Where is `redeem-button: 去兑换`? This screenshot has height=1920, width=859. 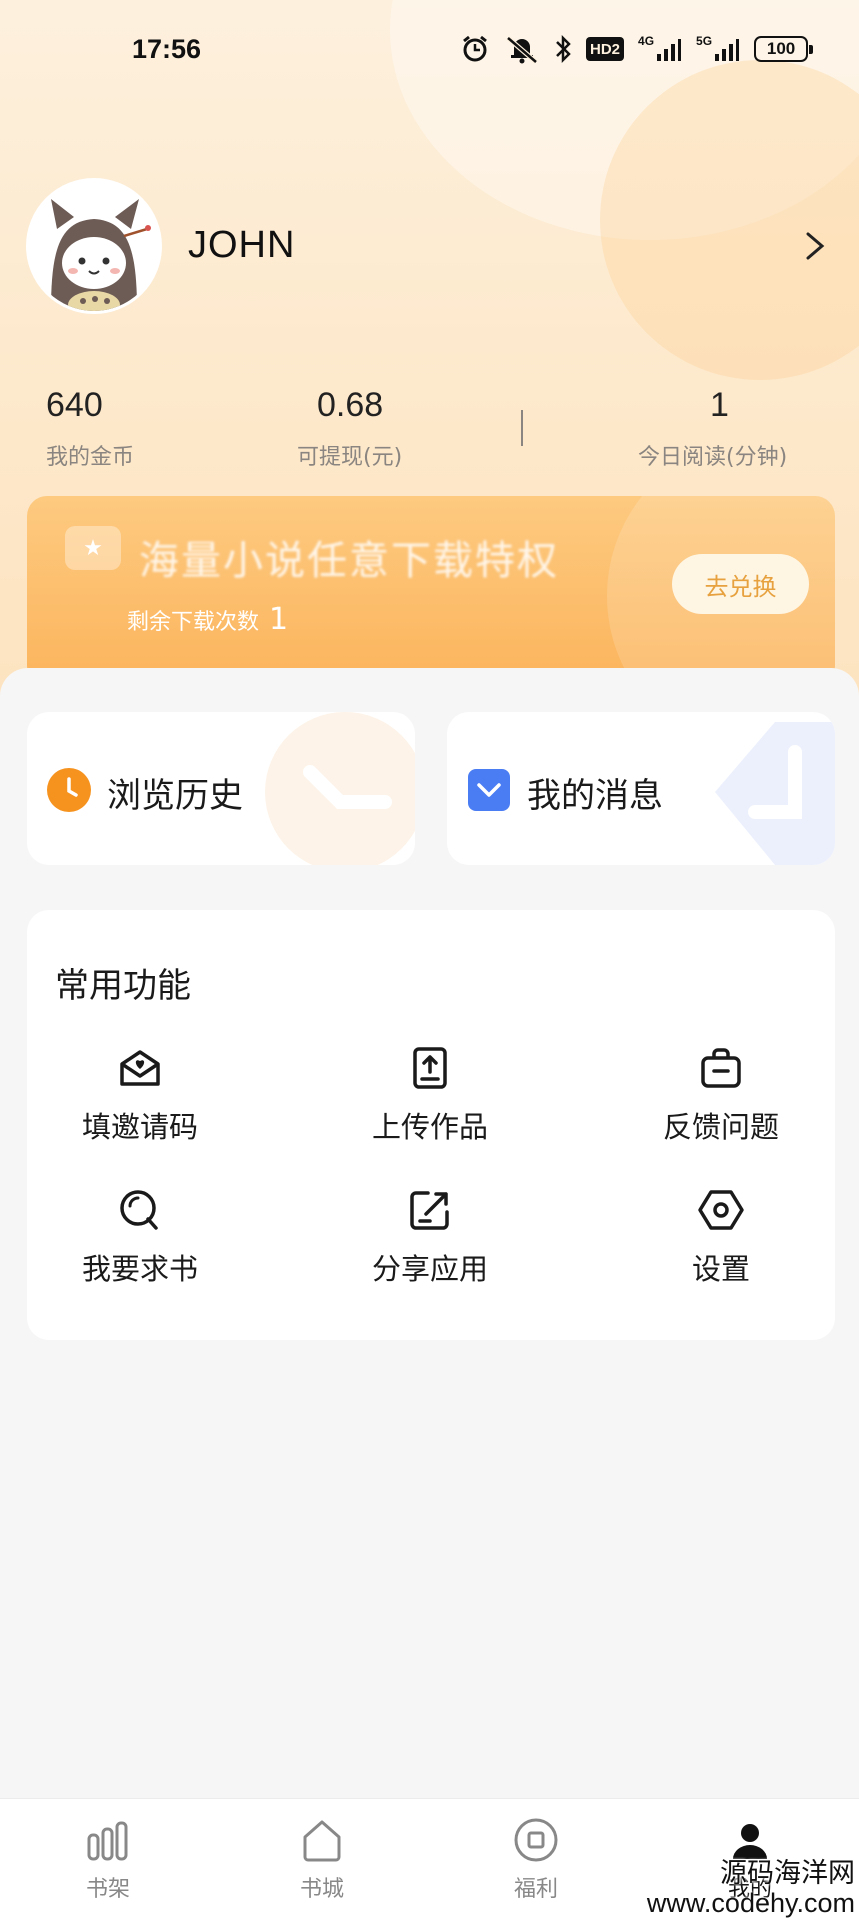
redeem-button: 去兑换 is located at coordinates (740, 584).